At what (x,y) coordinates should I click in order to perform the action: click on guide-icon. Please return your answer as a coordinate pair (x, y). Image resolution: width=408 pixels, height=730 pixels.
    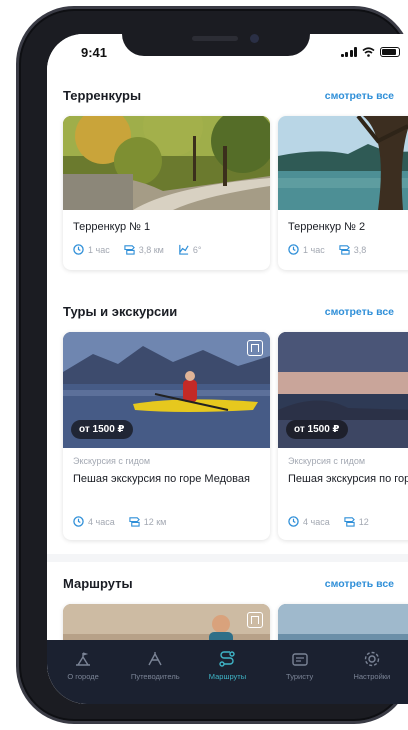
    Looking at the image, I should click on (155, 659).